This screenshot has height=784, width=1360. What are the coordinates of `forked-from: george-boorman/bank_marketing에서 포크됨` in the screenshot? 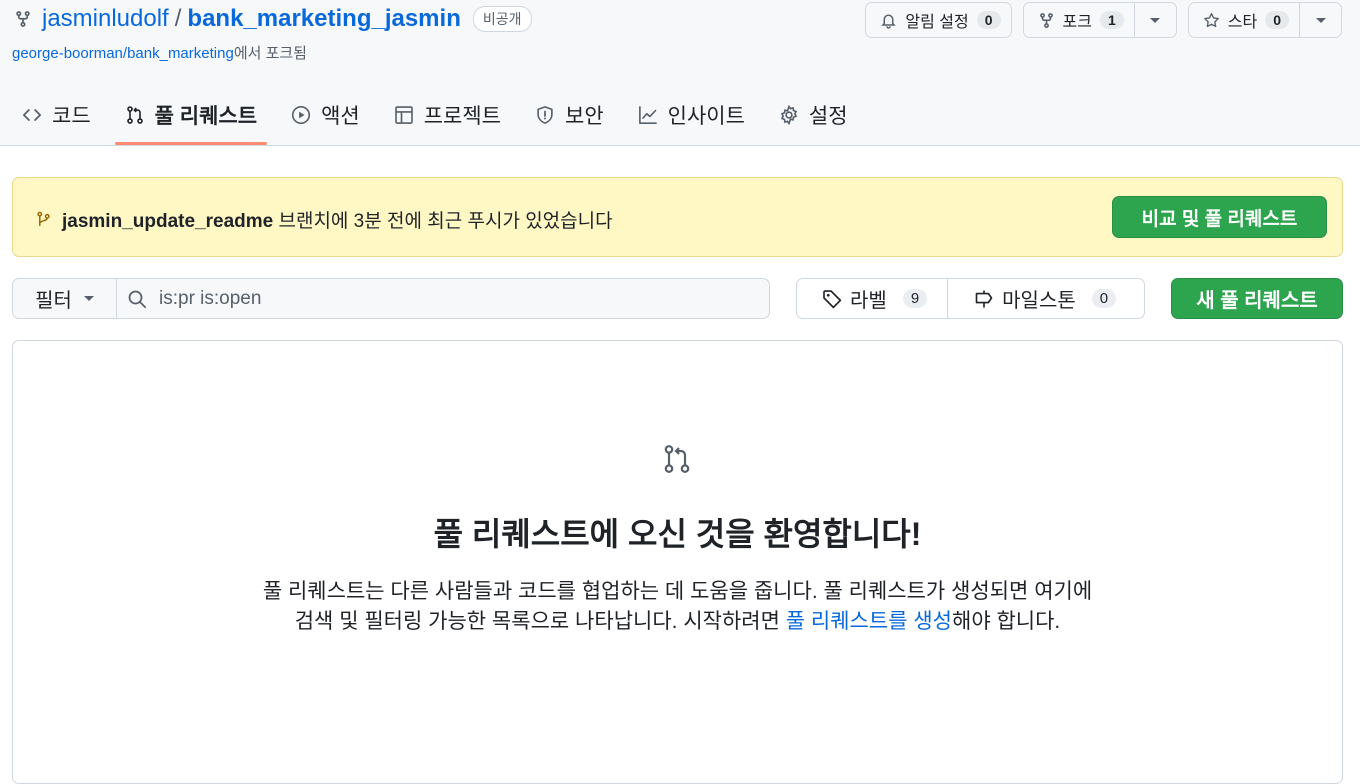 It's located at (159, 52).